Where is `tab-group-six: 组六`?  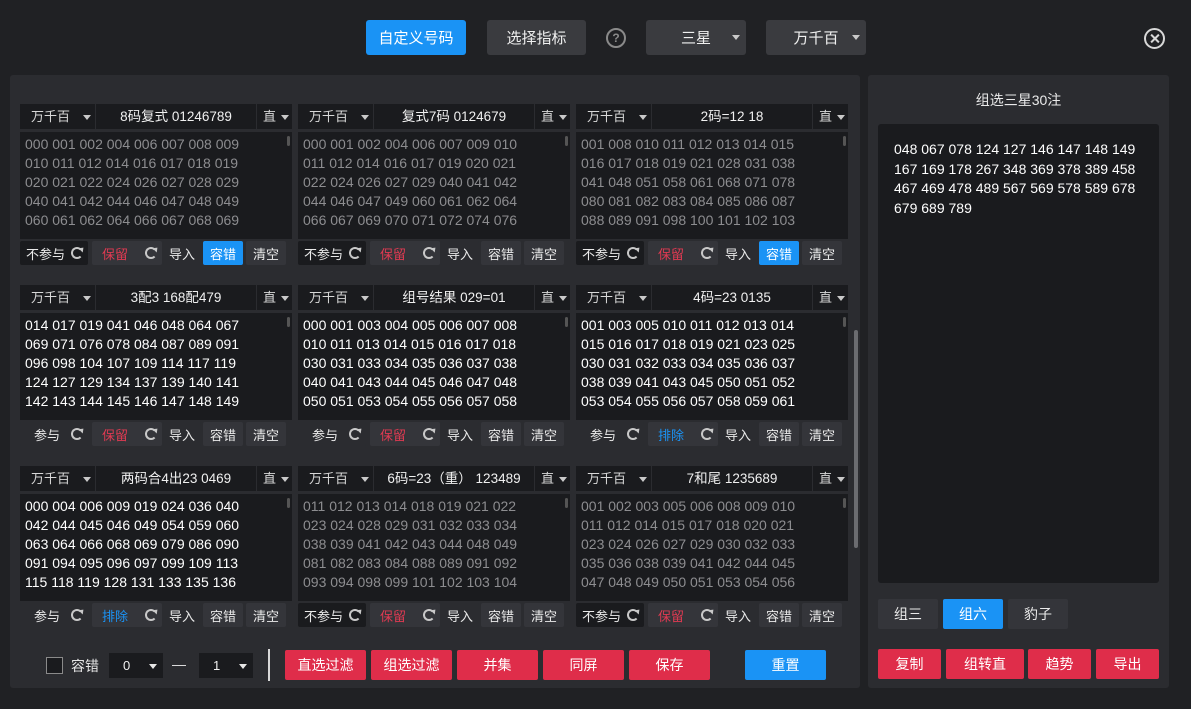 tab-group-six: 组六 is located at coordinates (973, 614).